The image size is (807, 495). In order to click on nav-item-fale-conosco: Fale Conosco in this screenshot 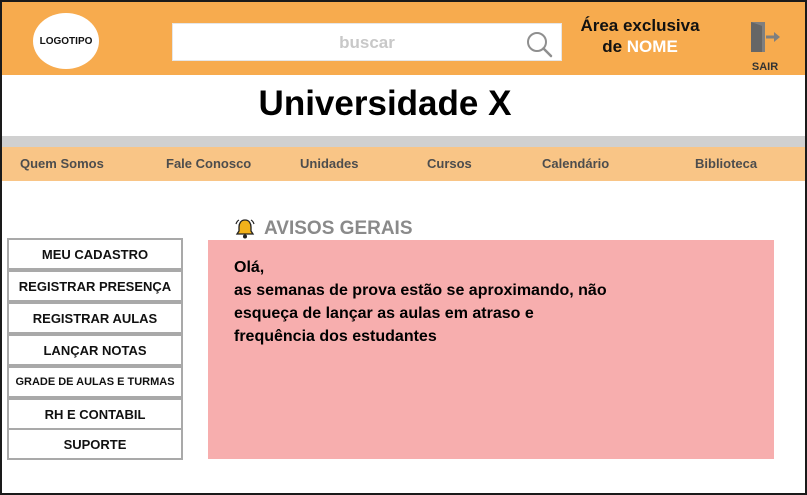, I will do `click(208, 164)`.